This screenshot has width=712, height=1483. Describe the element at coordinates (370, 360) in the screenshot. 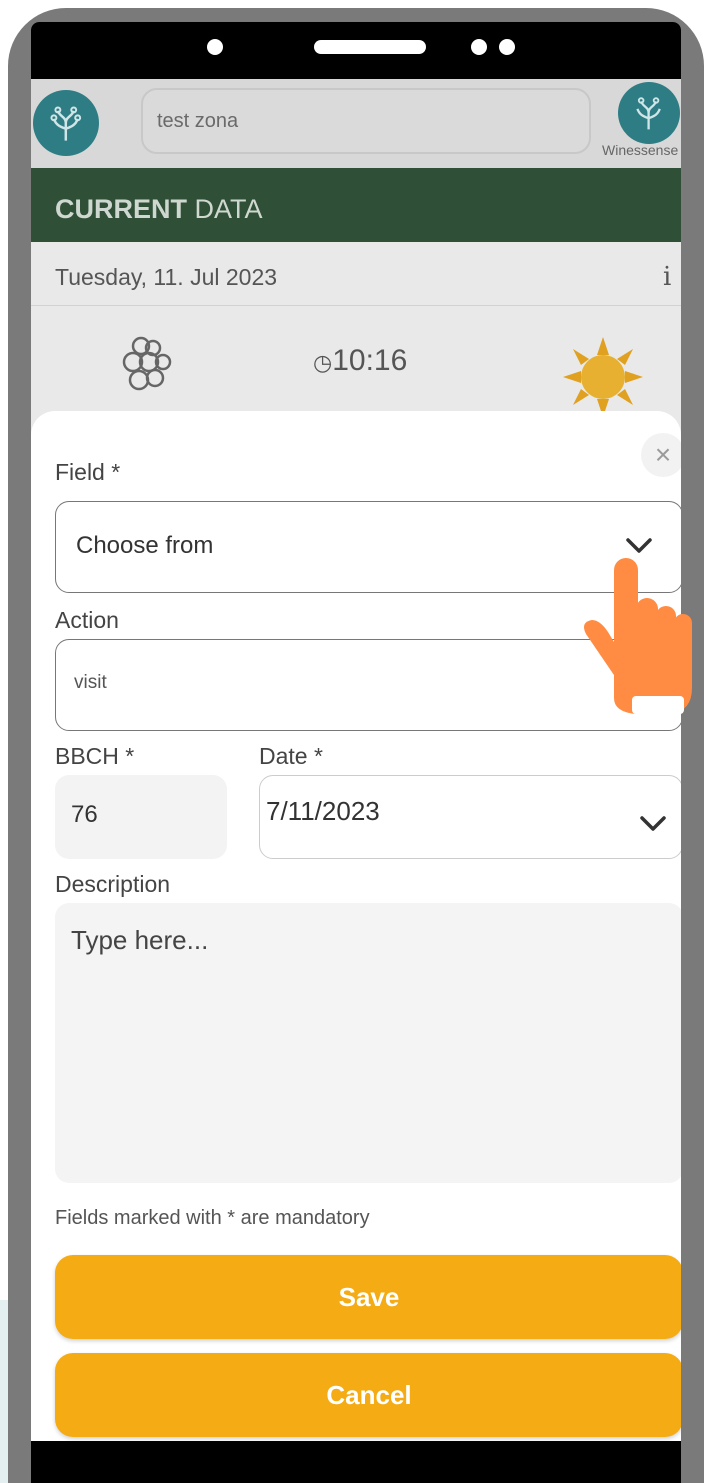

I see `time-value: 10:16` at that location.